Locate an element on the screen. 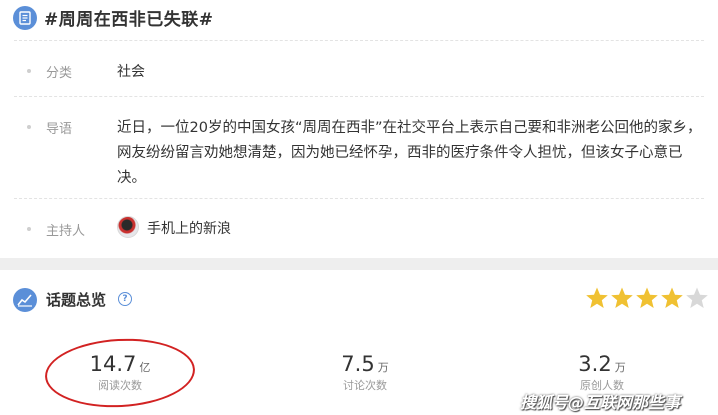  document-icon is located at coordinates (25, 18).